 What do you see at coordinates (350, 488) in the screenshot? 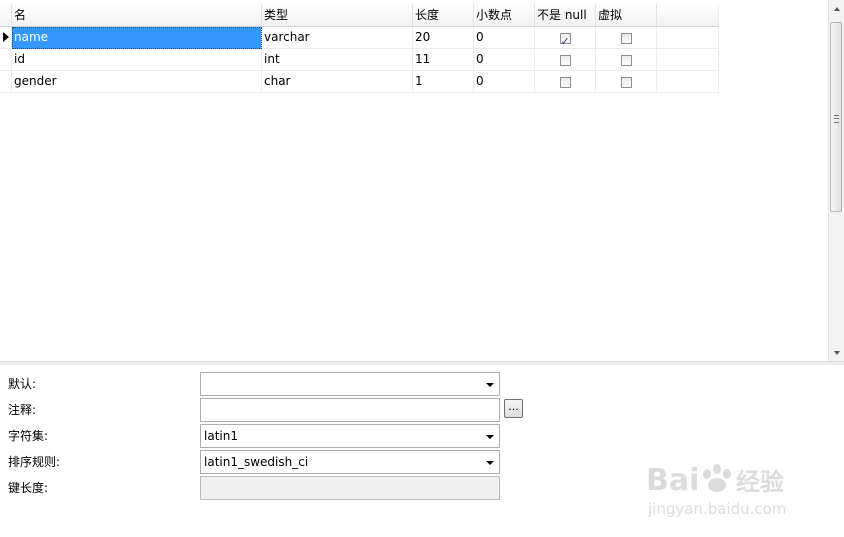
I see `key-length-input` at bounding box center [350, 488].